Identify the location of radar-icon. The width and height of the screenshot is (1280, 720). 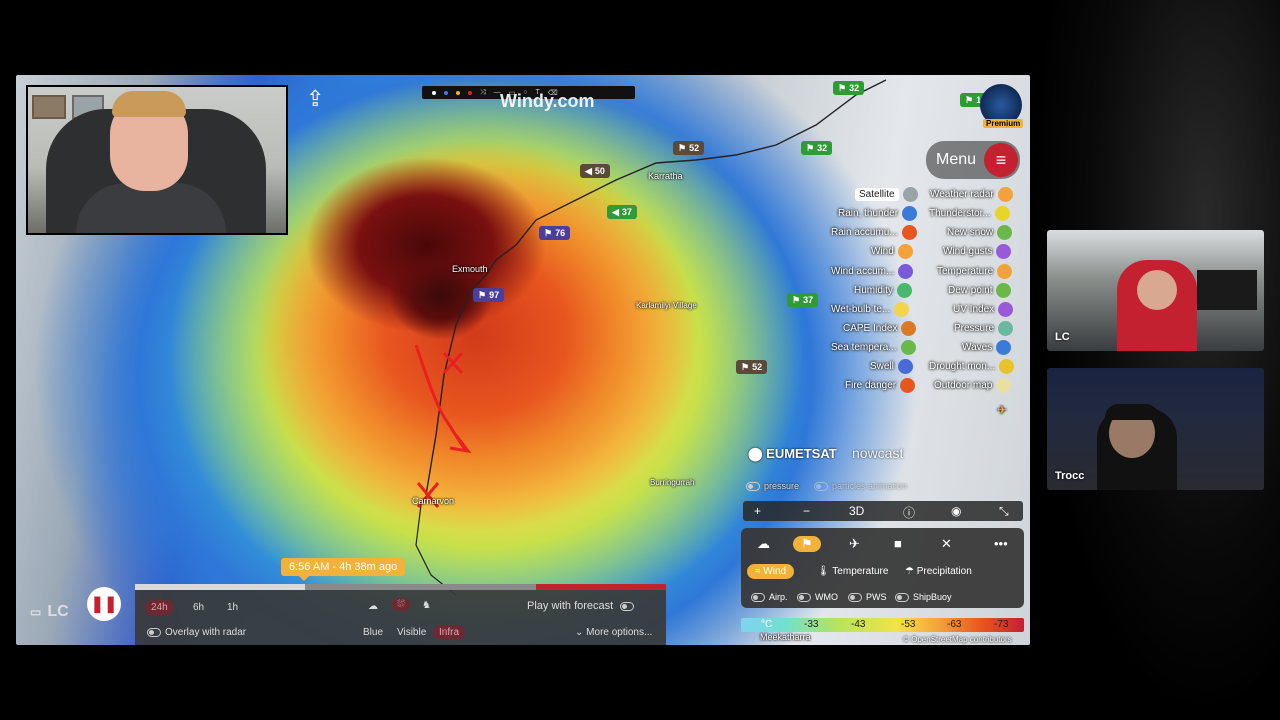
(1005, 194).